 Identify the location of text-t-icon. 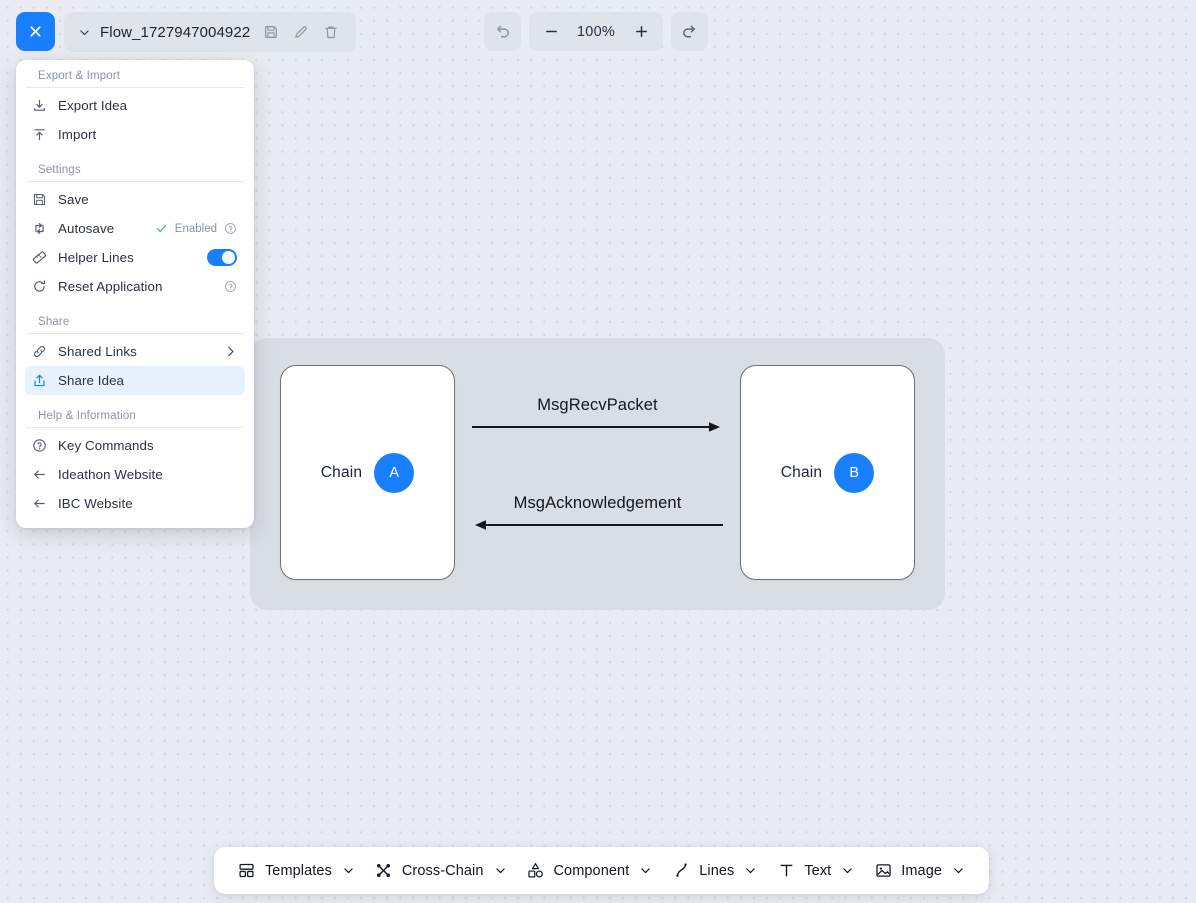
(786, 871).